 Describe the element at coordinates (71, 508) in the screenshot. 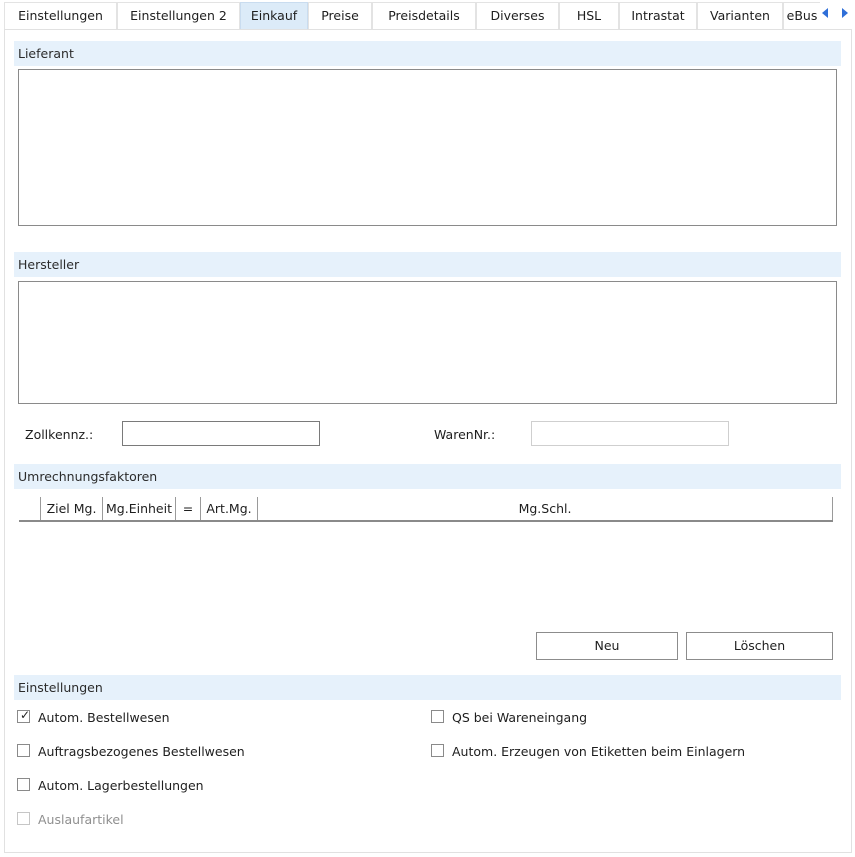

I see `column-header-ziel-mg: Ziel Mg.` at that location.